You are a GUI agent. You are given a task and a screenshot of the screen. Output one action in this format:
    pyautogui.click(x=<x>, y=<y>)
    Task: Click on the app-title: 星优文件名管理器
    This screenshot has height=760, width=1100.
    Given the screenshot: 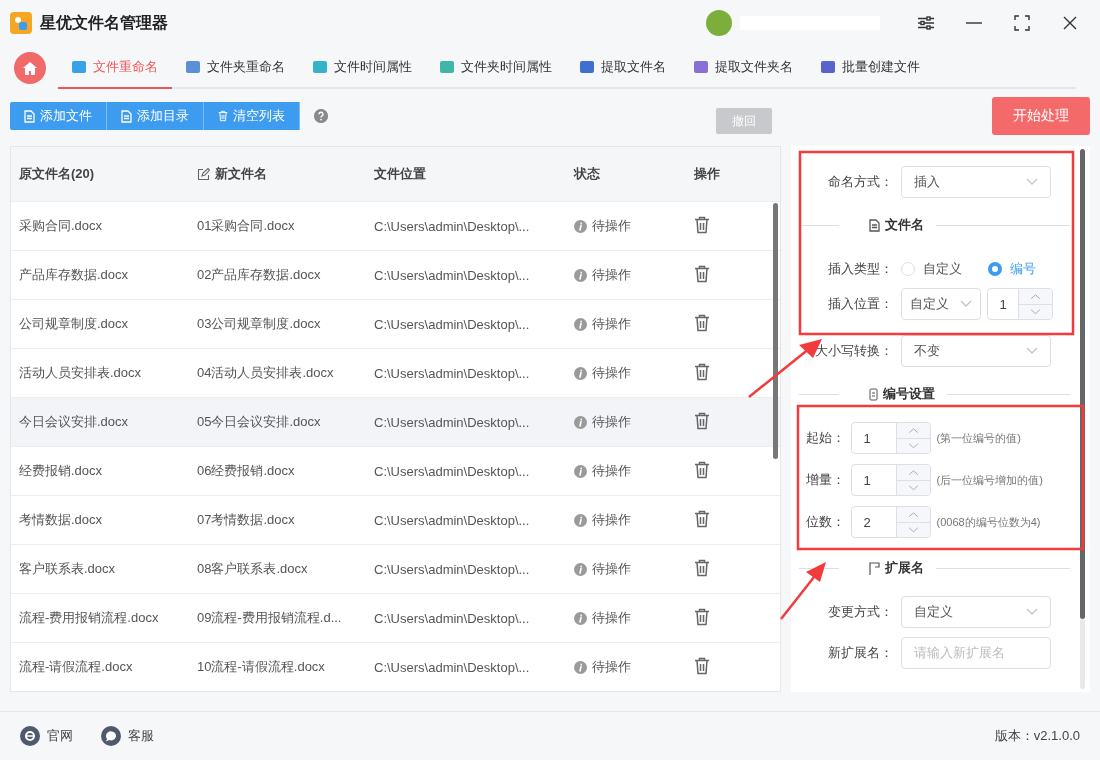 What is the action you would take?
    pyautogui.click(x=104, y=22)
    